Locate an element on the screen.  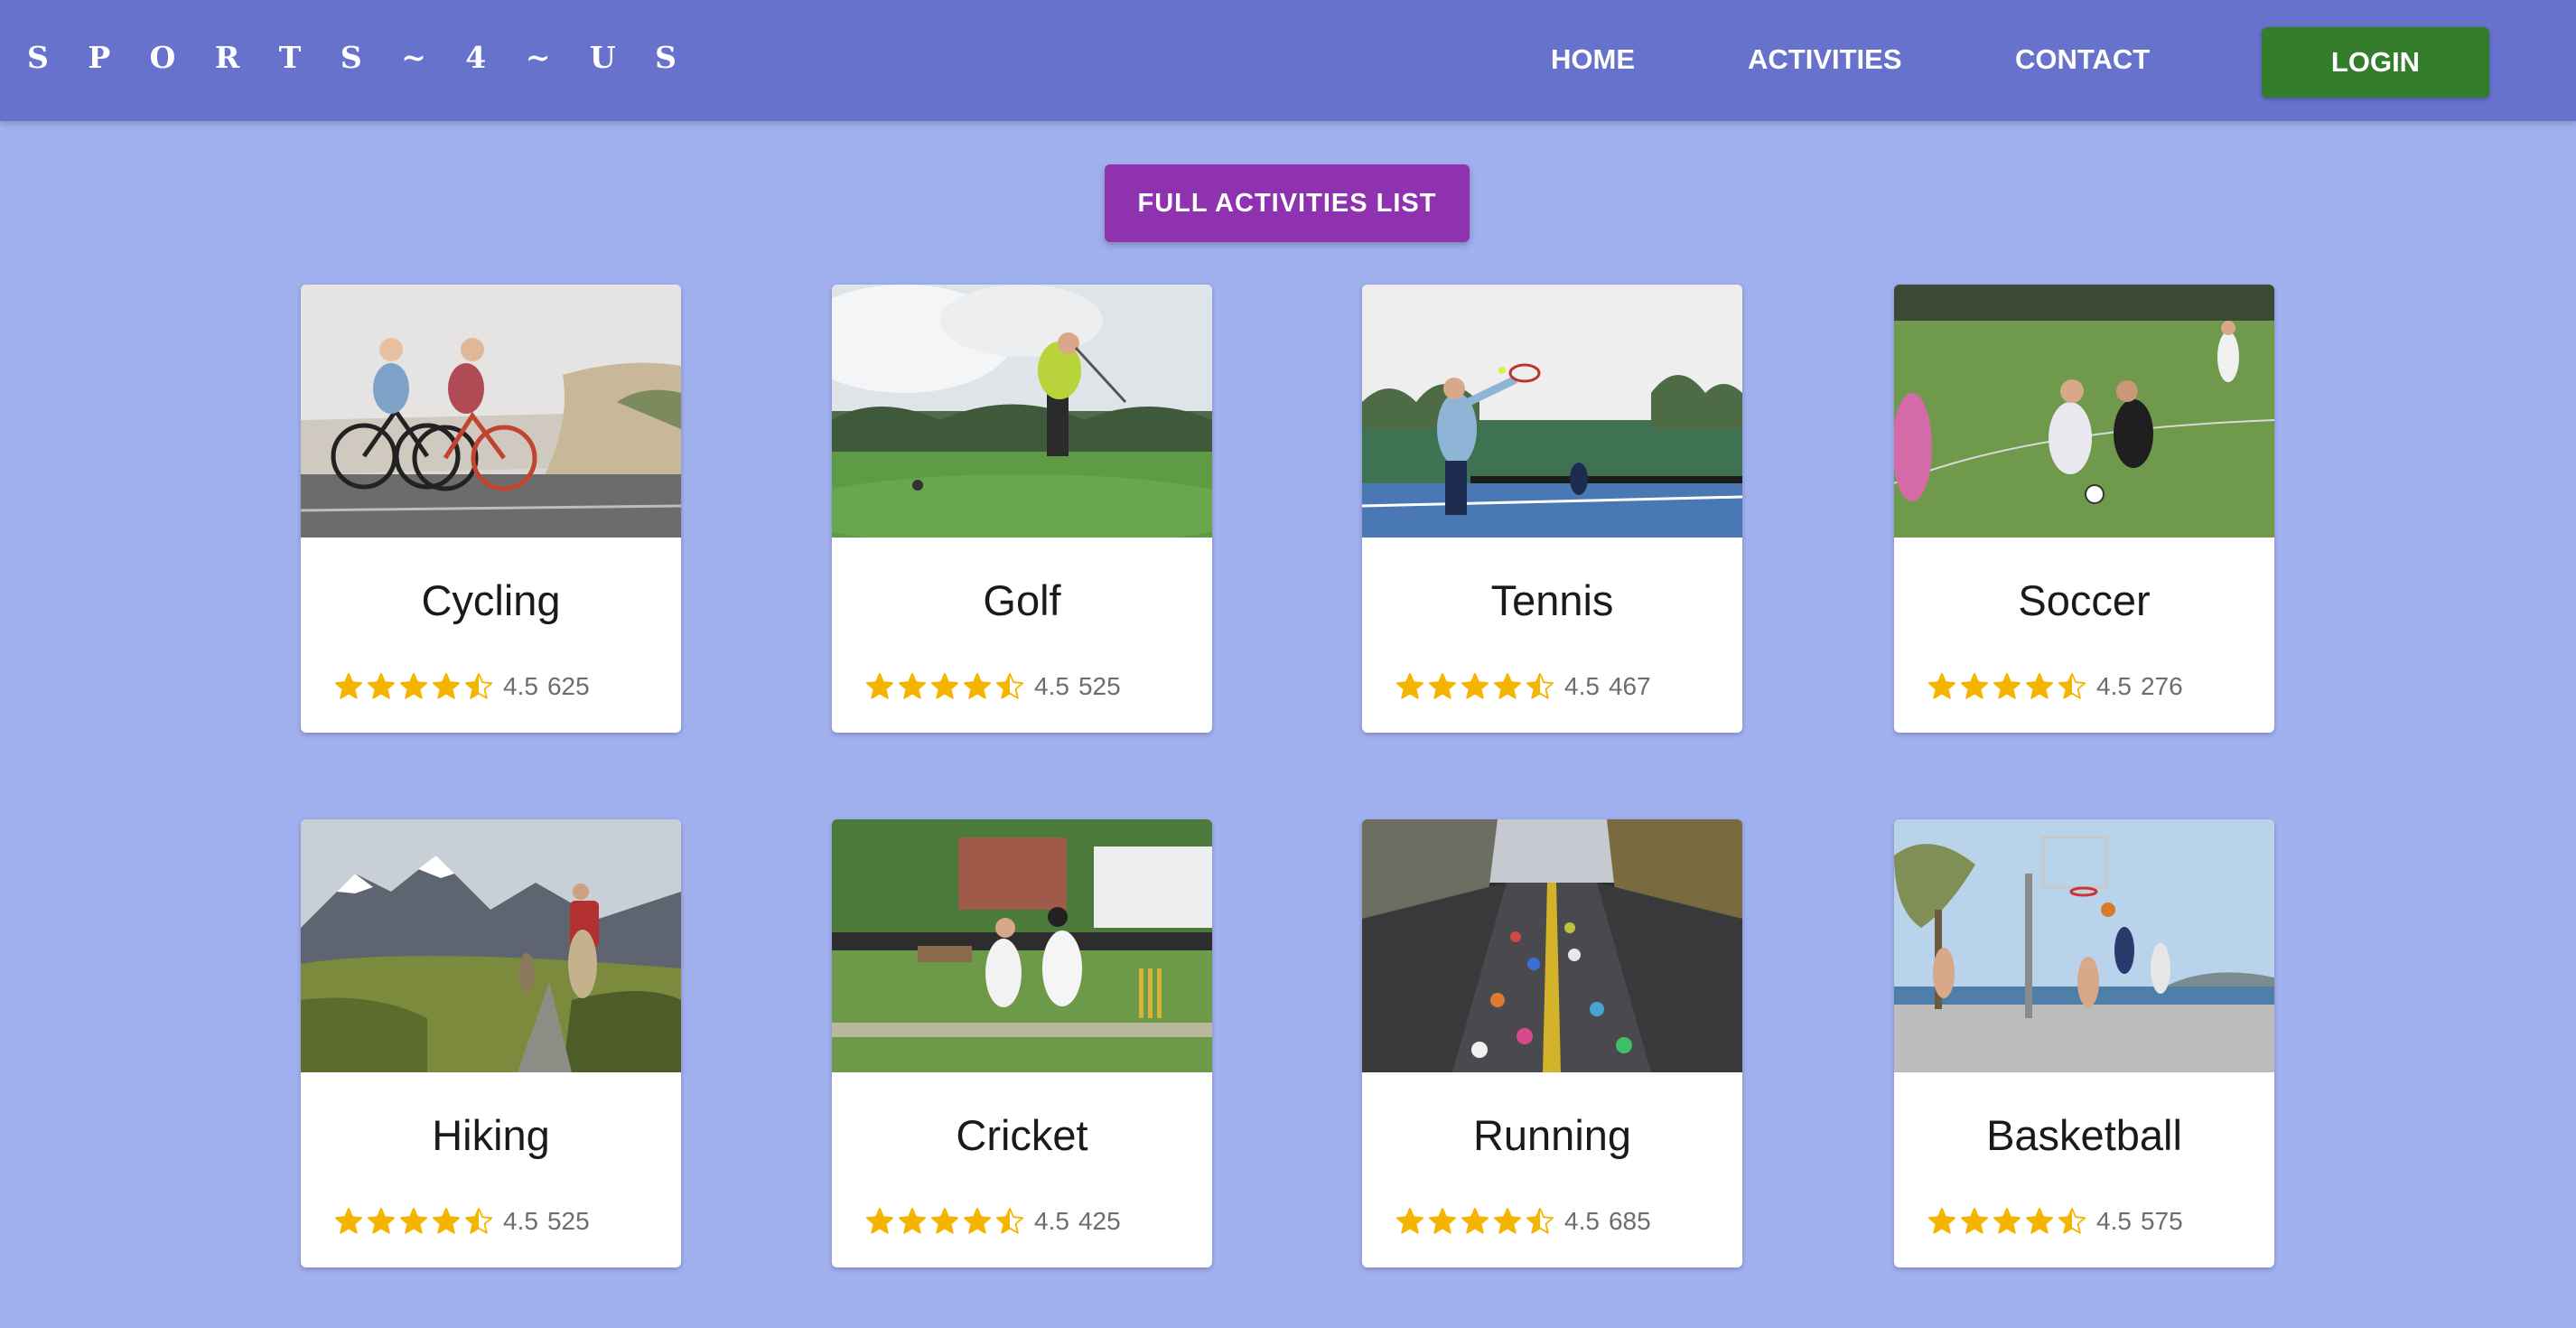
card-rating: 4.5 425 is located at coordinates (992, 1221).